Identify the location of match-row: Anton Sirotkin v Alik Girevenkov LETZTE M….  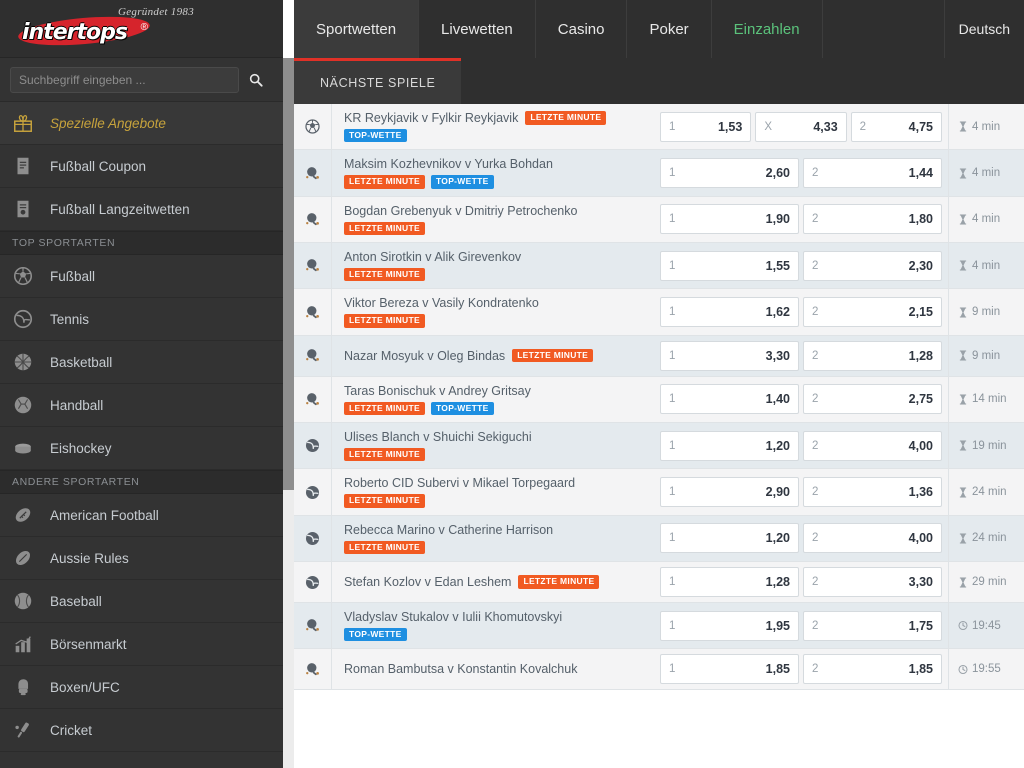
(659, 266).